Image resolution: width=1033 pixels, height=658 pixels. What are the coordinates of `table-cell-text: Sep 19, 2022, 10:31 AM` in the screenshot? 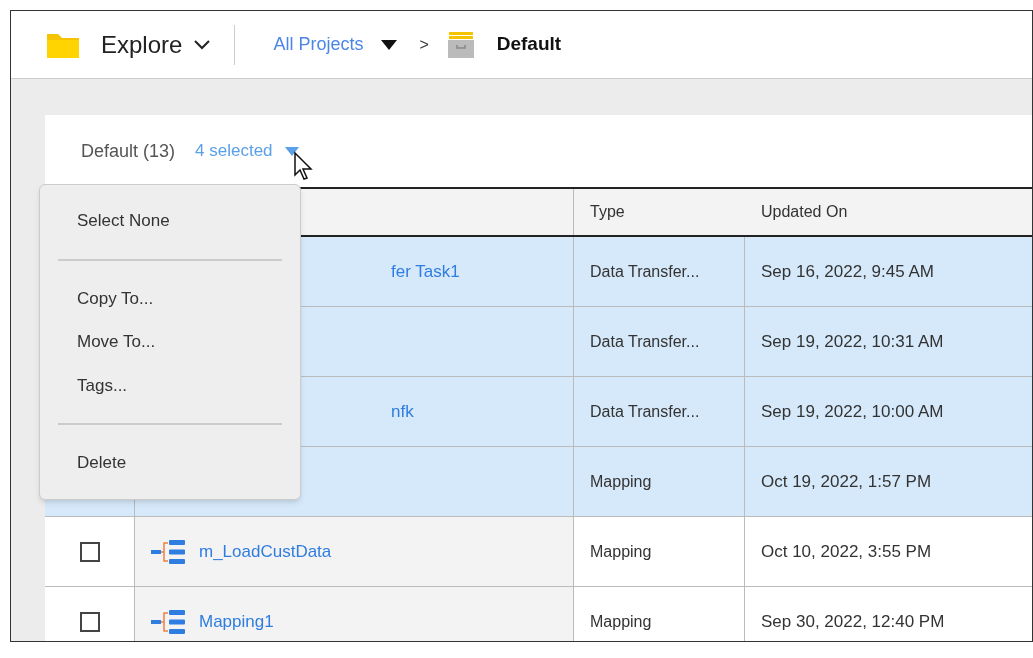 It's located at (852, 341).